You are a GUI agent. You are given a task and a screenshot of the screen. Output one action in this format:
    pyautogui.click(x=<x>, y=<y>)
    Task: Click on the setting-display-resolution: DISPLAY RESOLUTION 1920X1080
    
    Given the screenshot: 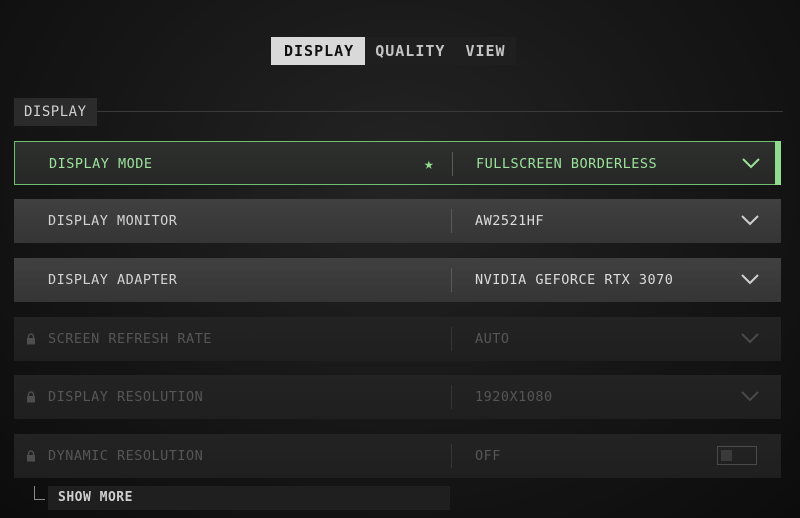 What is the action you would take?
    pyautogui.click(x=397, y=397)
    